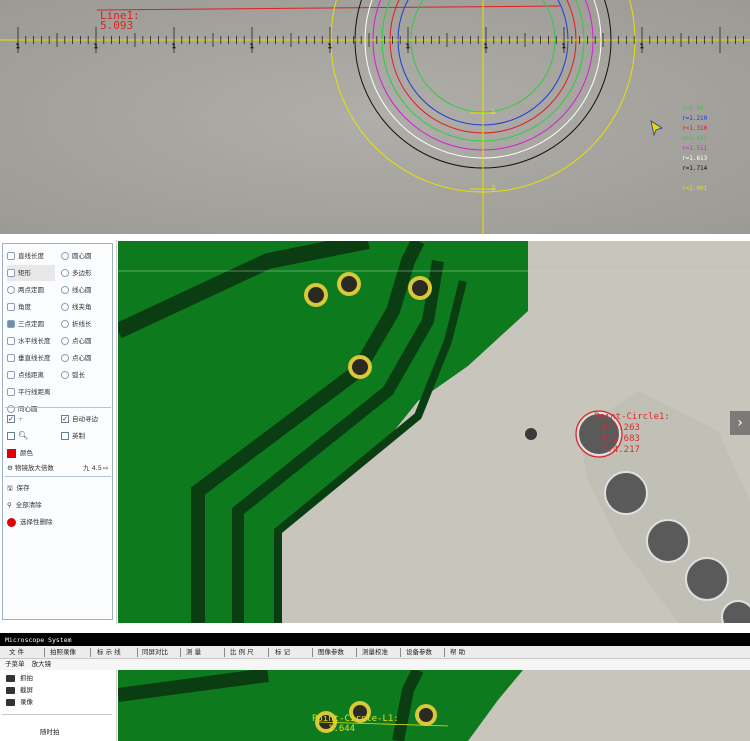 This screenshot has width=750, height=741. What do you see at coordinates (621, 439) in the screenshot?
I see `circle-radius: R:1.683` at bounding box center [621, 439].